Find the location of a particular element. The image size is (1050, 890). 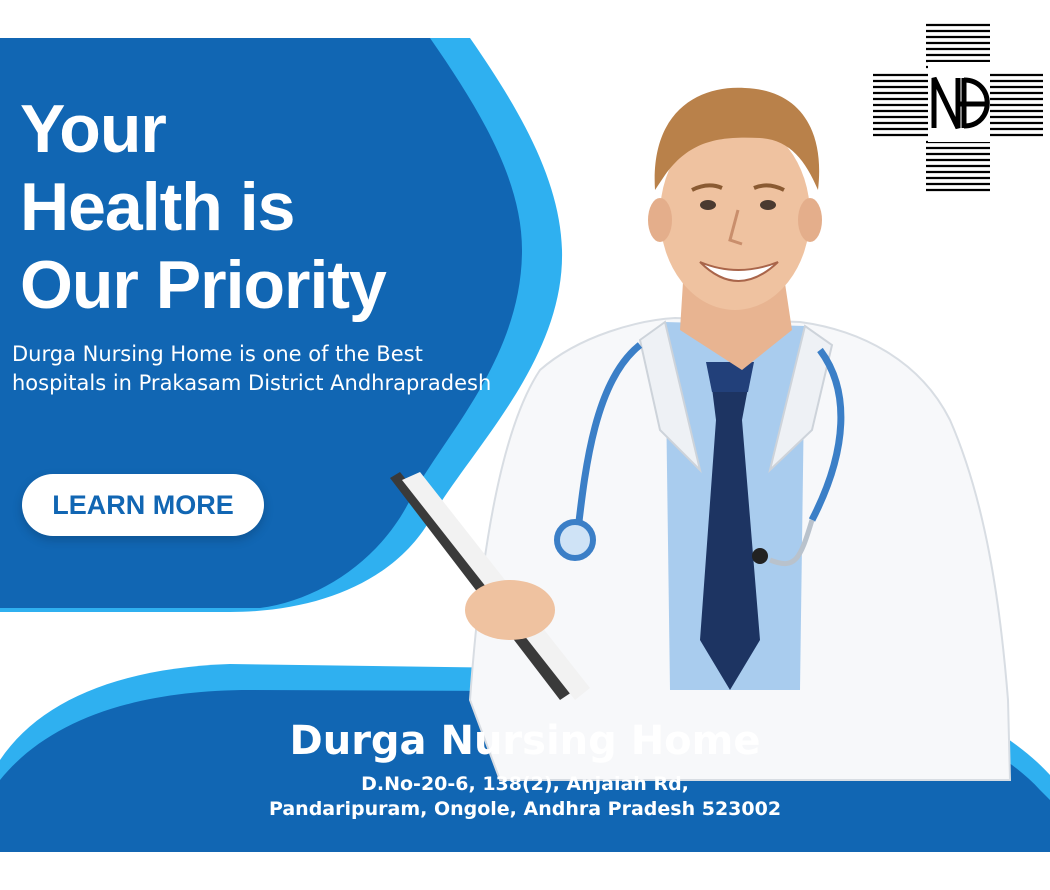

headline-line: Your is located at coordinates (93, 129).